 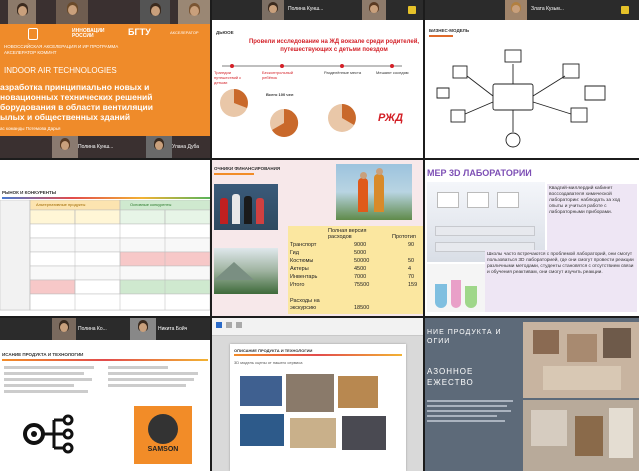 What do you see at coordinates (362, 285) in the screenshot?
I see `finance-row-full: 75500` at bounding box center [362, 285].